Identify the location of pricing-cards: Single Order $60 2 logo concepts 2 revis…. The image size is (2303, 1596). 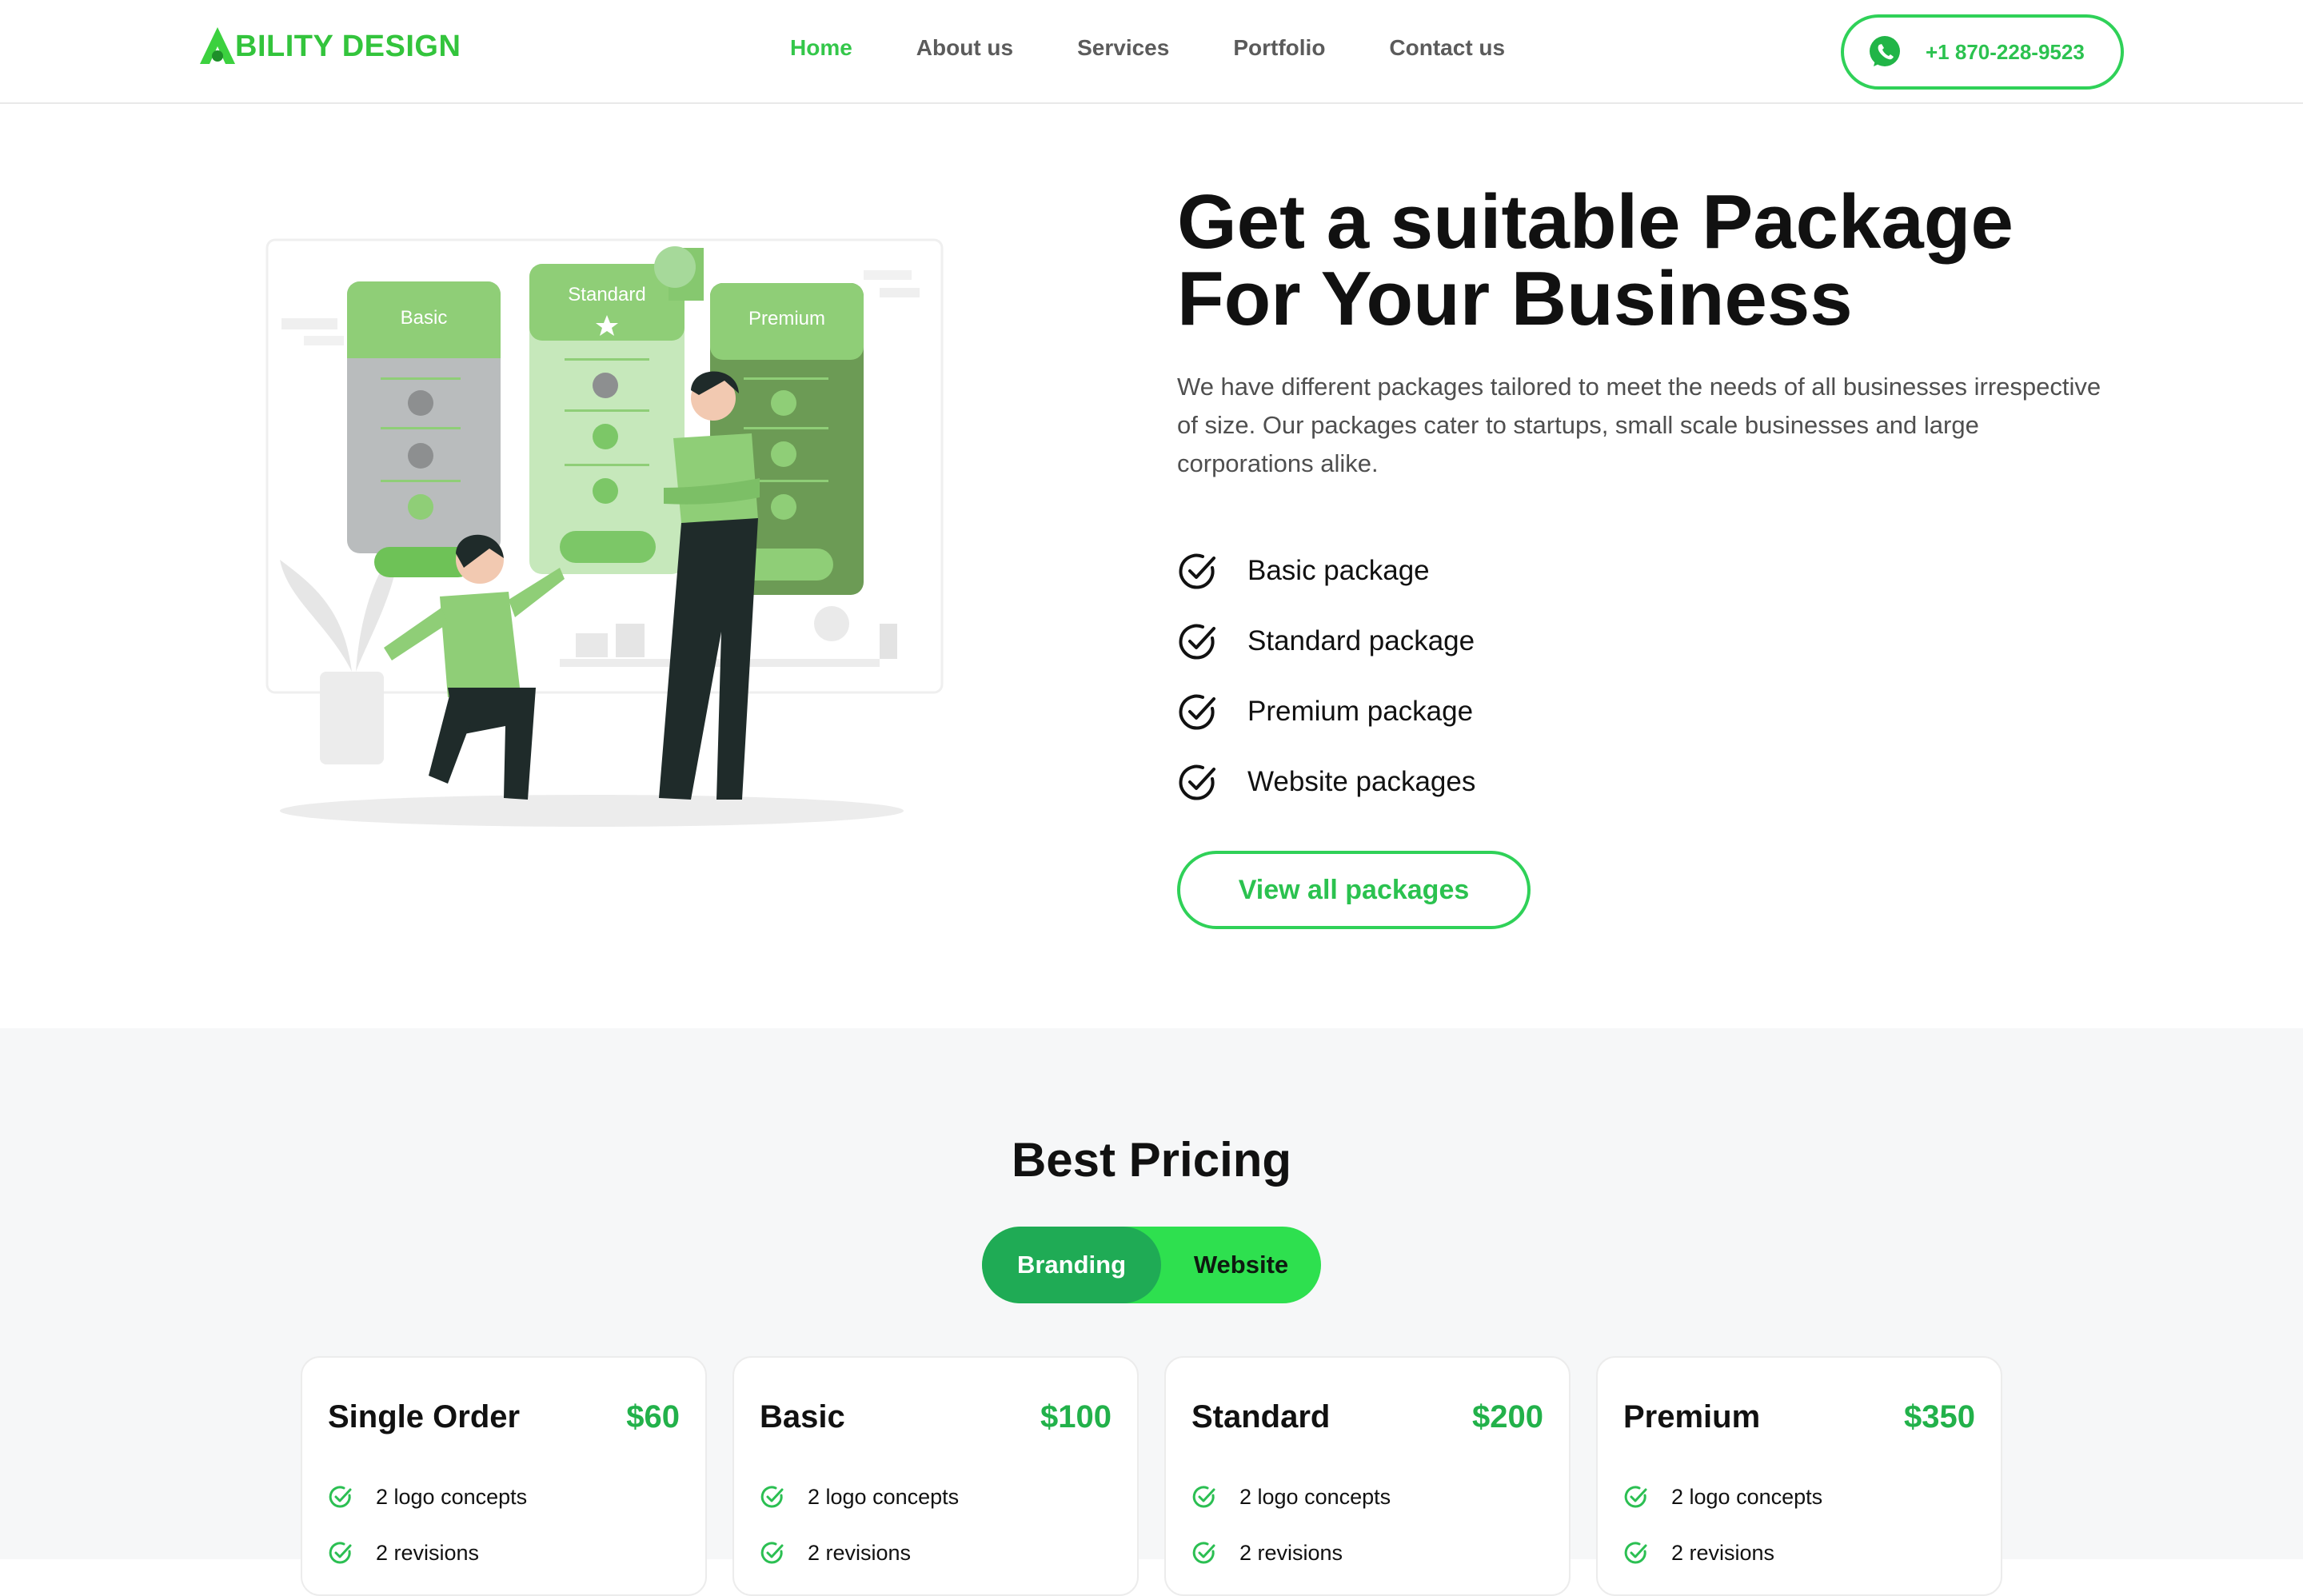
(1164, 1476).